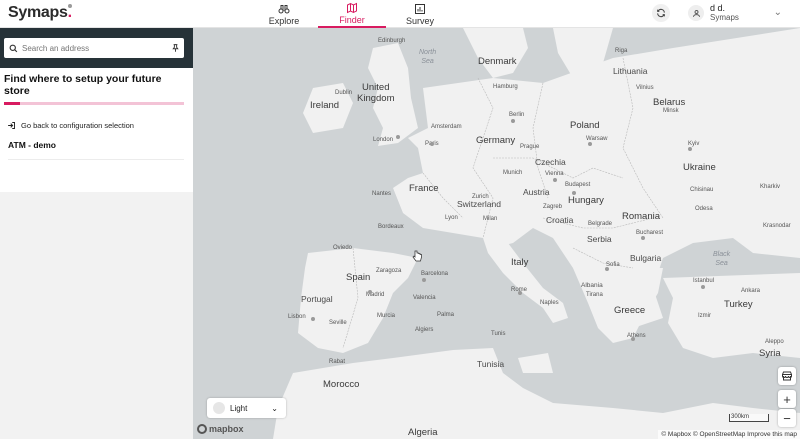 The image size is (800, 439). What do you see at coordinates (246, 408) in the screenshot?
I see `map-style-select: Light ⌄` at bounding box center [246, 408].